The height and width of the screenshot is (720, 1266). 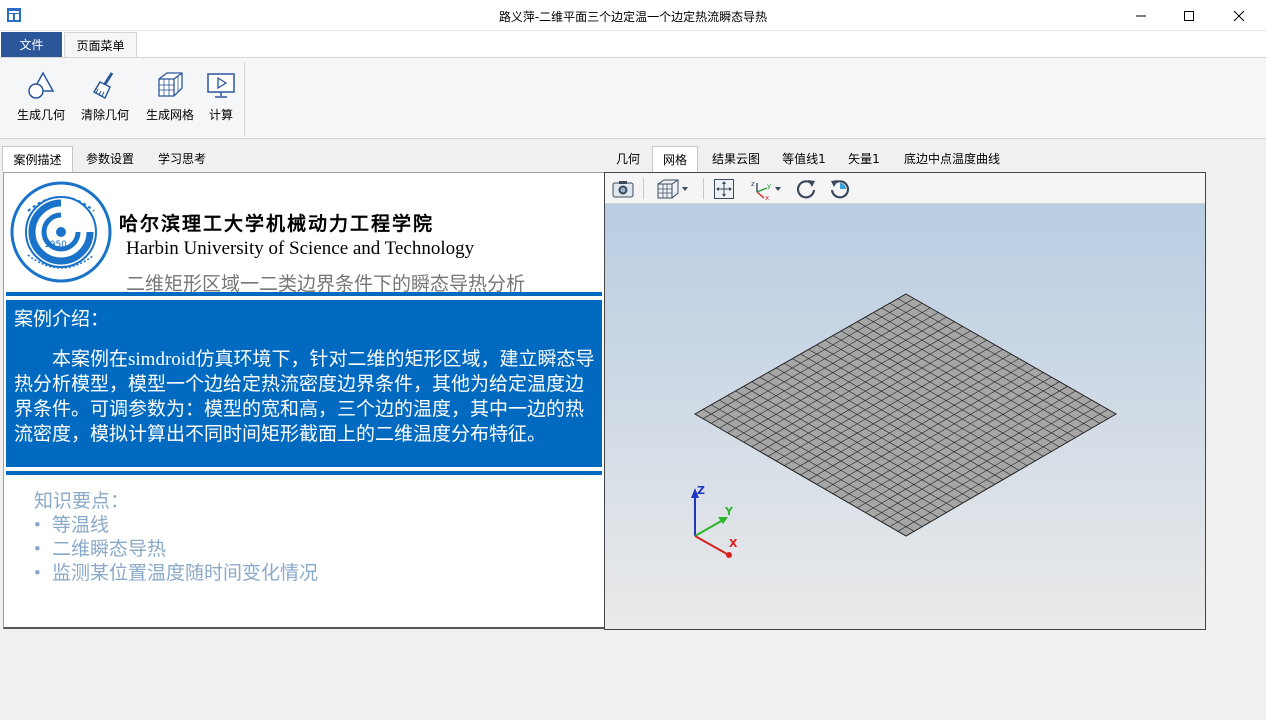 I want to click on geometry-icon, so click(x=41, y=85).